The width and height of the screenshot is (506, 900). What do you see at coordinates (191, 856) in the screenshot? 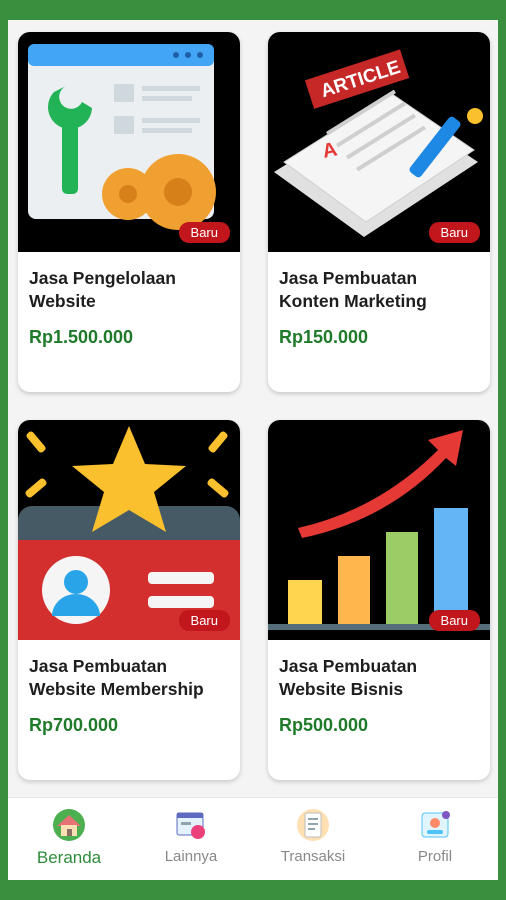
I see `nav-label: Lainnya` at bounding box center [191, 856].